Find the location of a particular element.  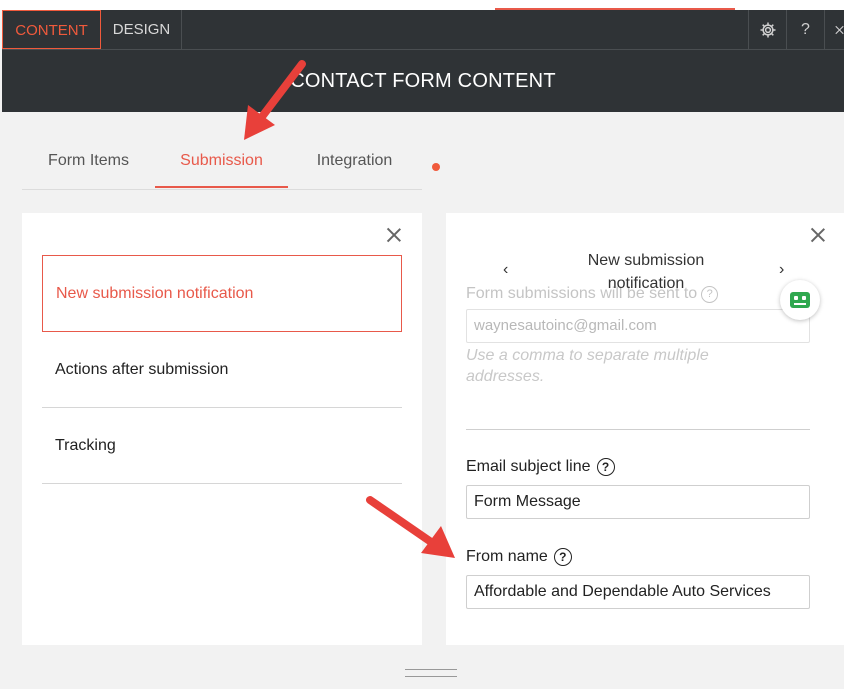

list-item-actions-after-submission: Actions after submission is located at coordinates (222, 370).